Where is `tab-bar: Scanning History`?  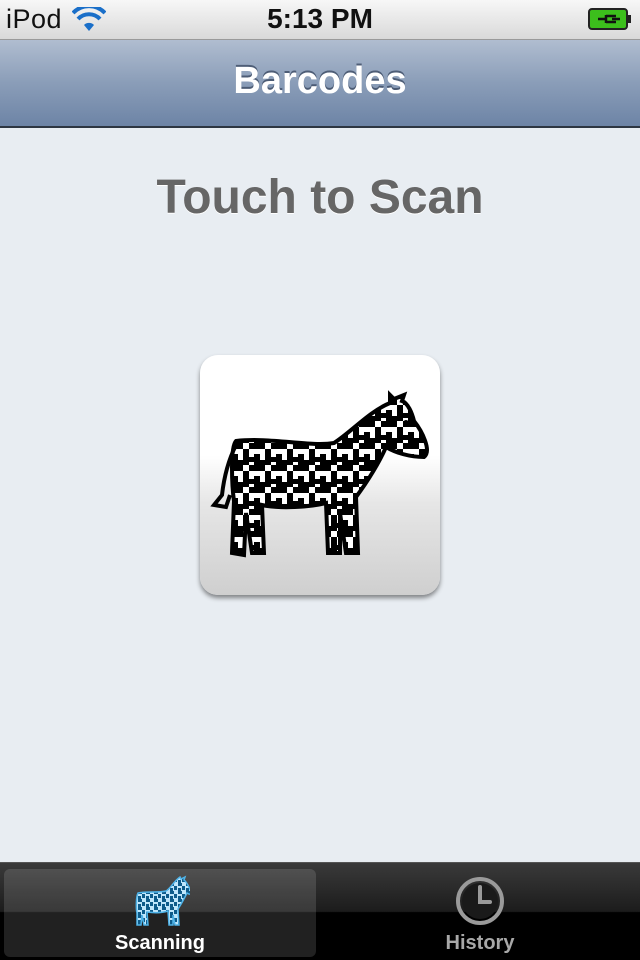 tab-bar: Scanning History is located at coordinates (320, 911).